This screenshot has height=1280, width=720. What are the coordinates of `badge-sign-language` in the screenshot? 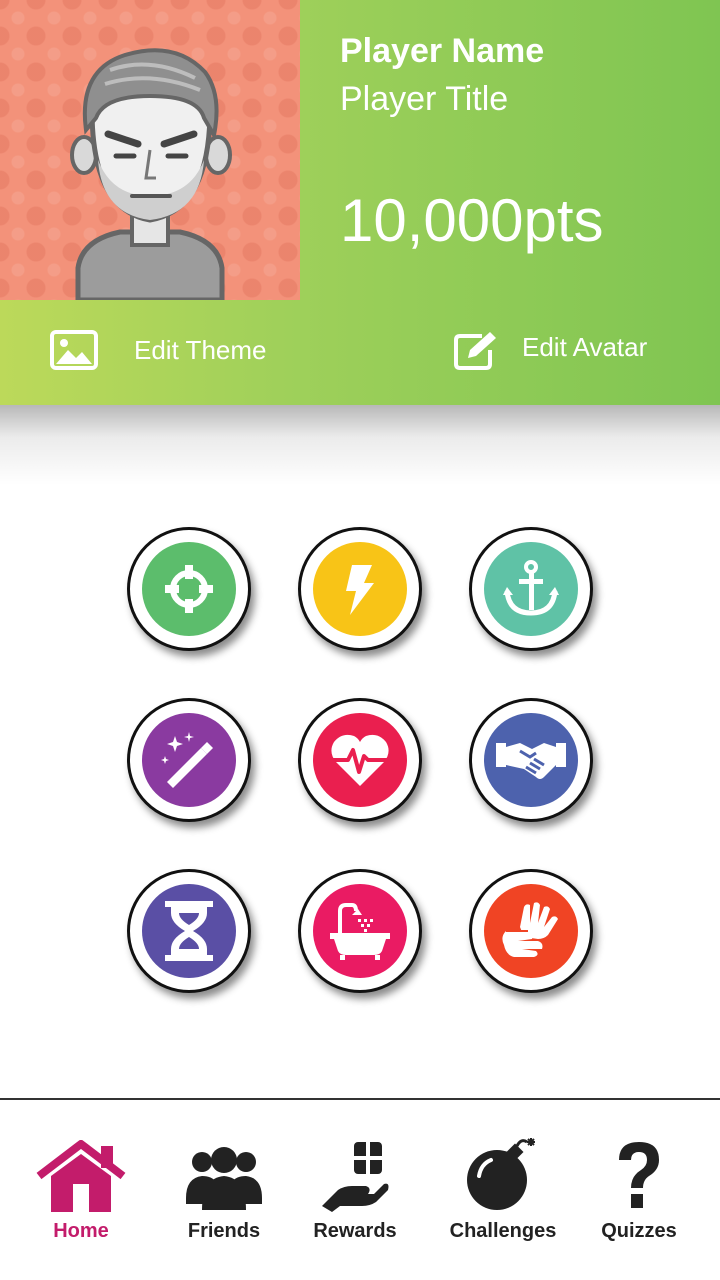 It's located at (531, 931).